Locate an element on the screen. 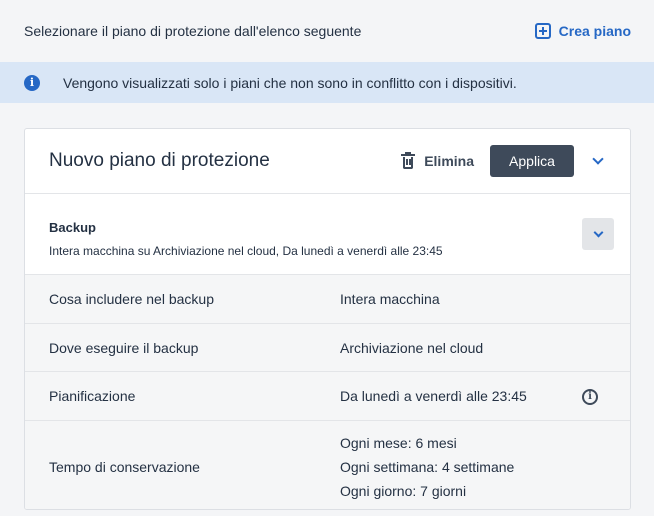 Image resolution: width=654 pixels, height=516 pixels. expand-section-button is located at coordinates (598, 234).